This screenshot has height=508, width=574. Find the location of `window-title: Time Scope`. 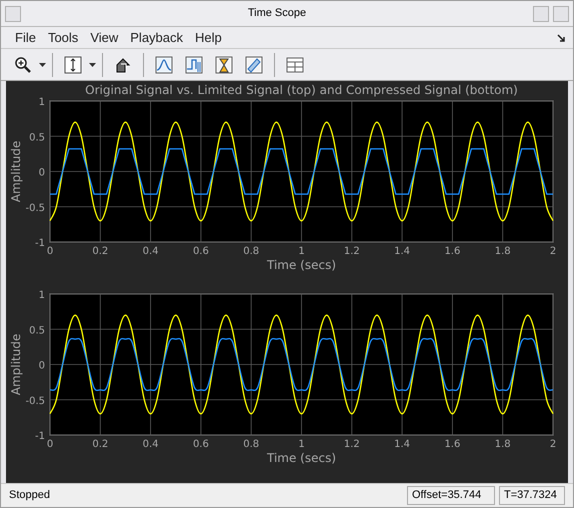

window-title: Time Scope is located at coordinates (277, 14).